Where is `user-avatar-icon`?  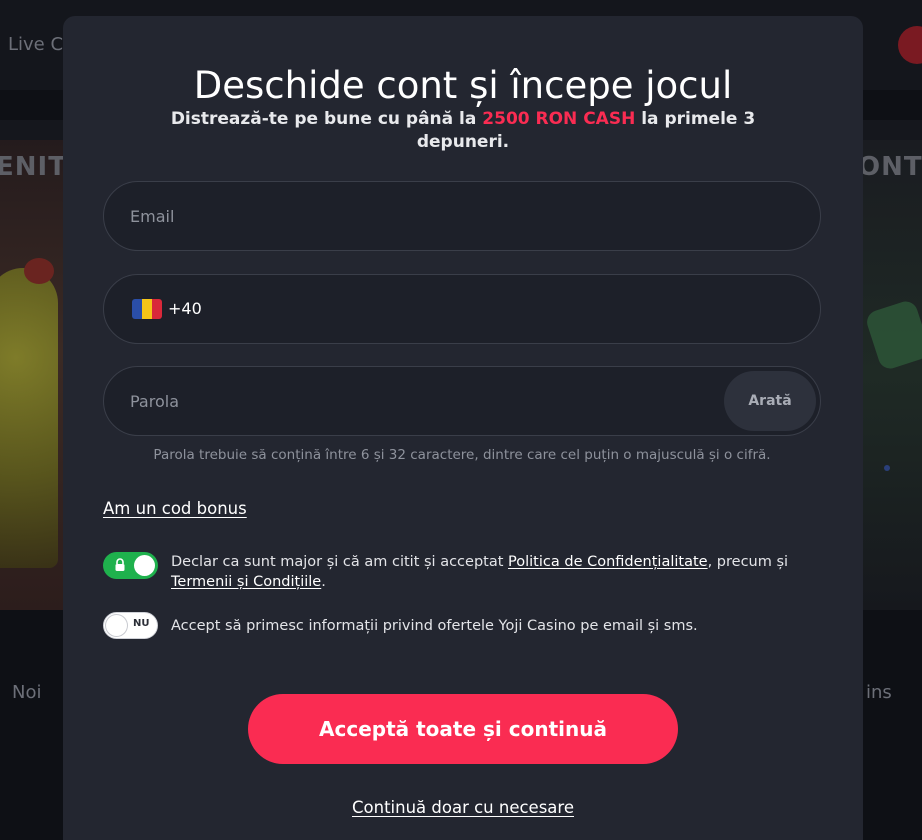 user-avatar-icon is located at coordinates (910, 45).